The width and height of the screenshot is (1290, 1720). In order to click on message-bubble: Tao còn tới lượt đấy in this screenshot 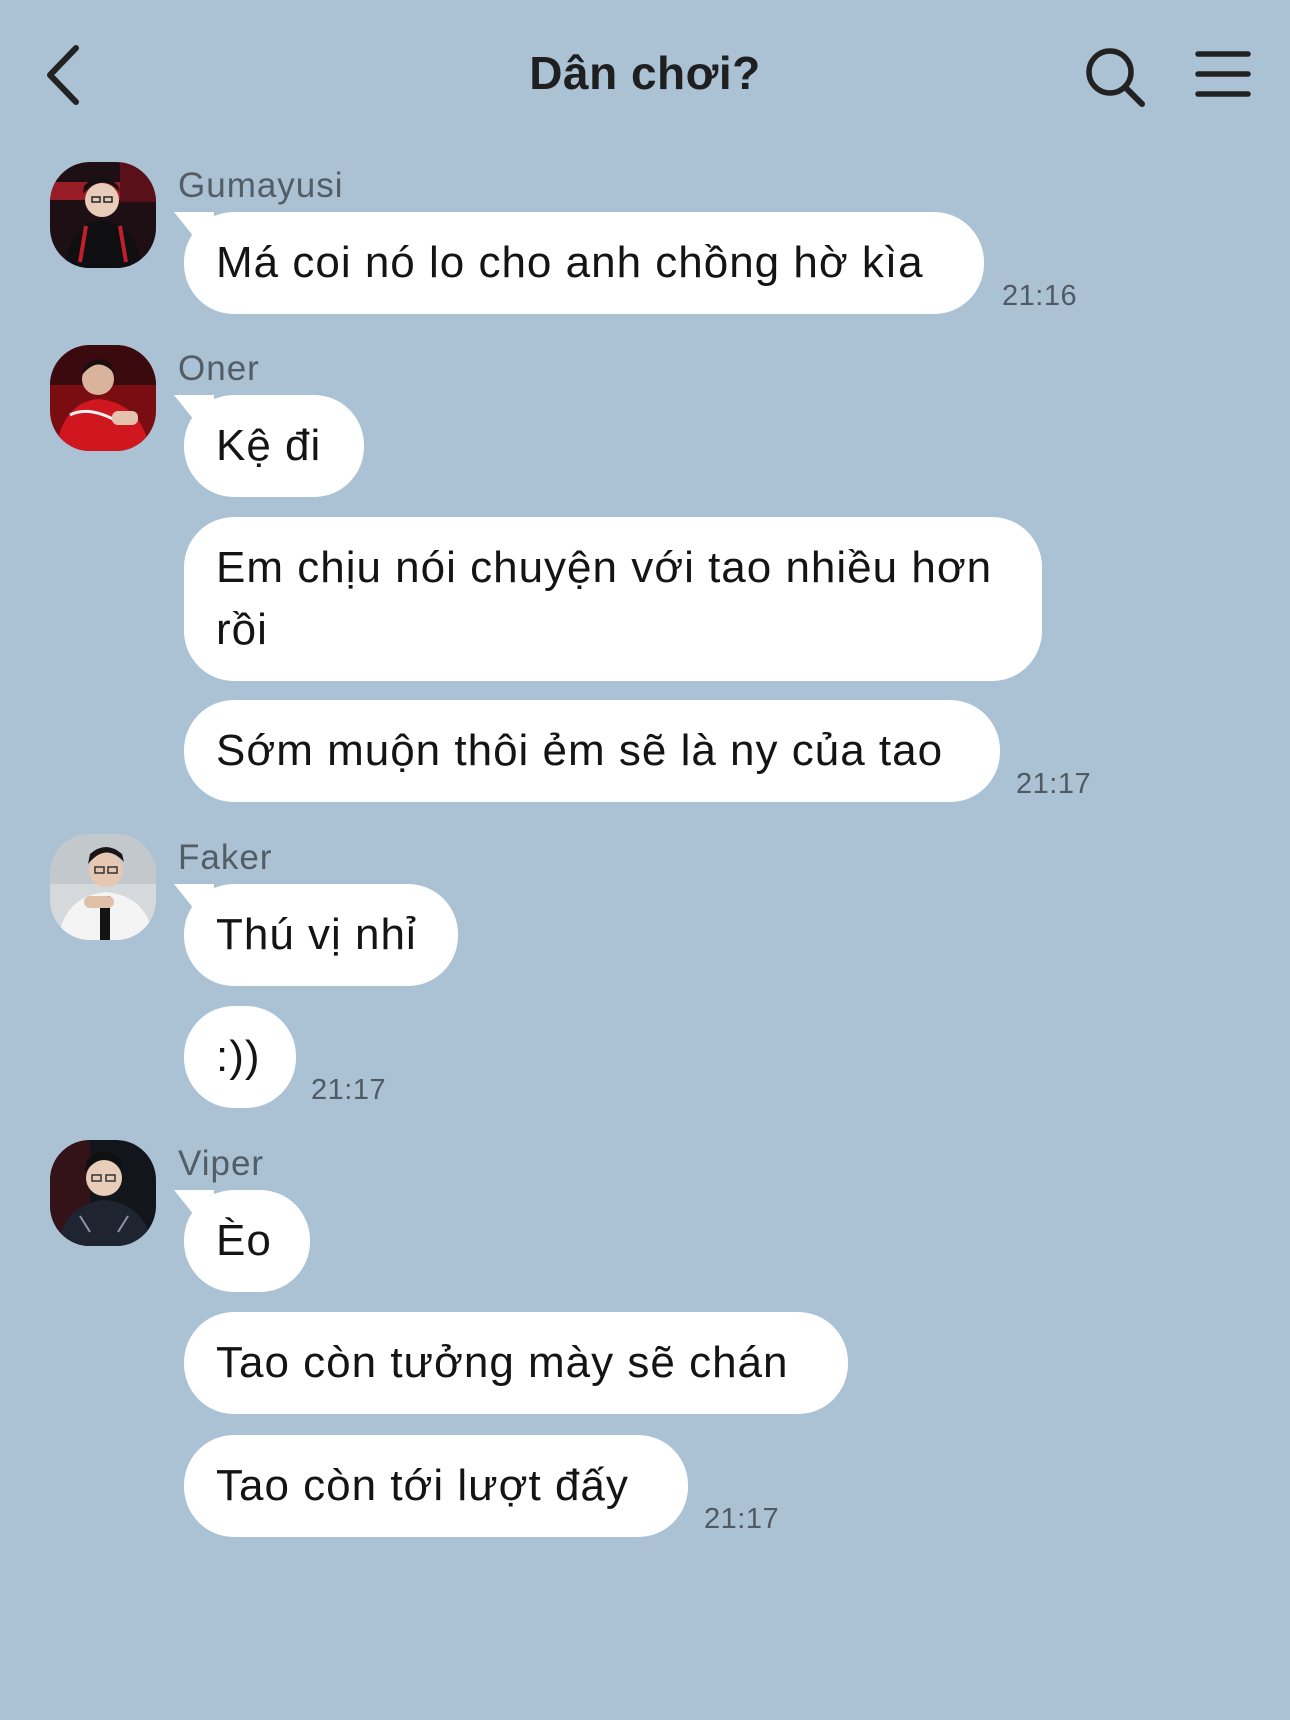, I will do `click(436, 1486)`.